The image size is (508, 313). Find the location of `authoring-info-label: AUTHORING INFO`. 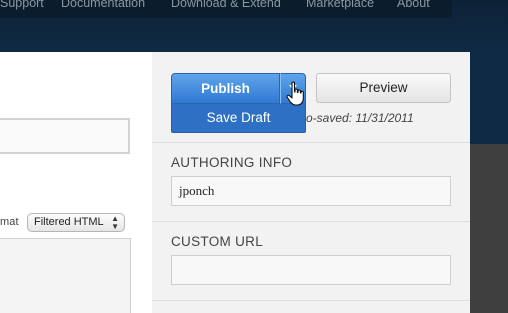

authoring-info-label: AUTHORING INFO is located at coordinates (232, 162).